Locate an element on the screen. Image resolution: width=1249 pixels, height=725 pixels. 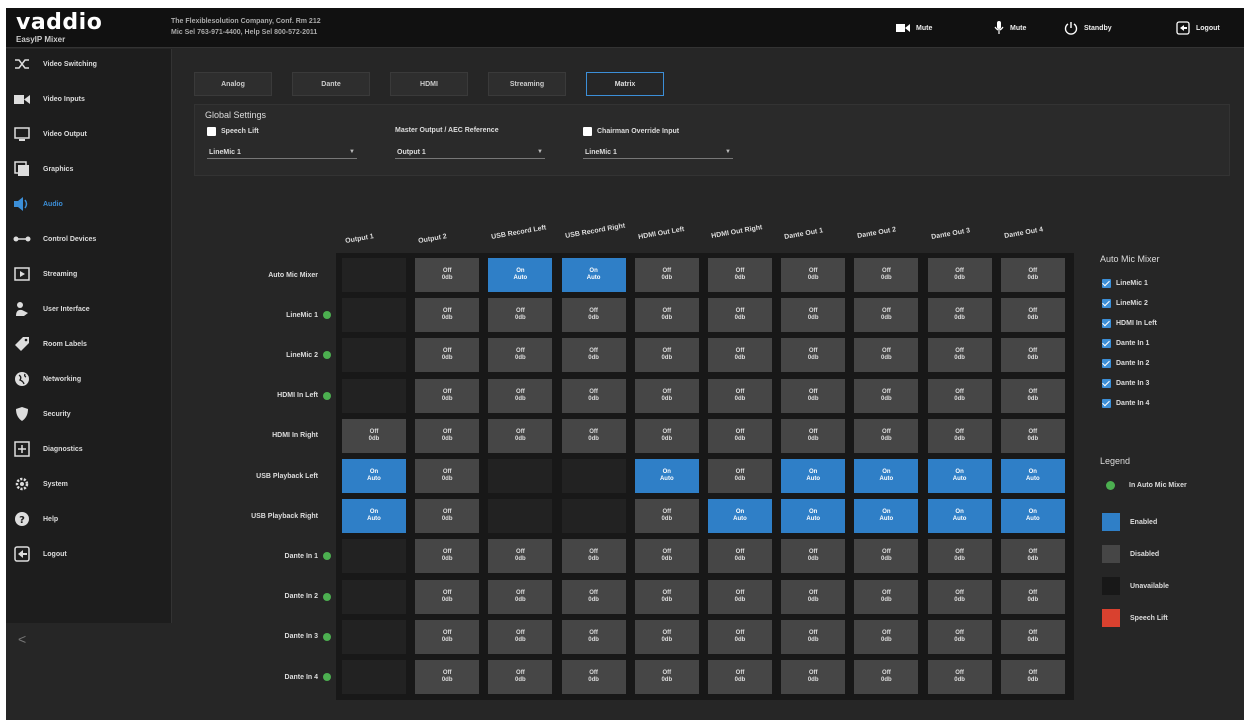
camera-mute-button: Mute is located at coordinates (914, 28).